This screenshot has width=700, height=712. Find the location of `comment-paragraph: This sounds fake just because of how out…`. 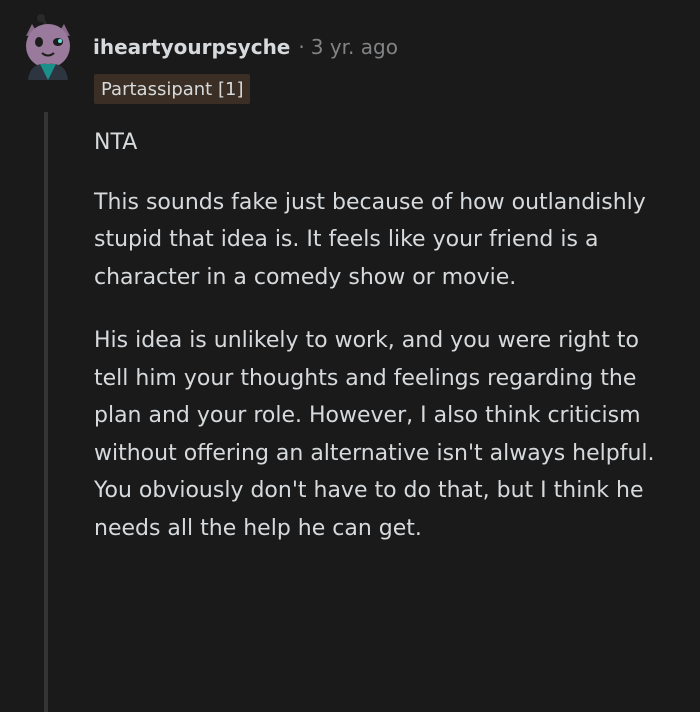

comment-paragraph: This sounds fake just because of how out… is located at coordinates (370, 239).